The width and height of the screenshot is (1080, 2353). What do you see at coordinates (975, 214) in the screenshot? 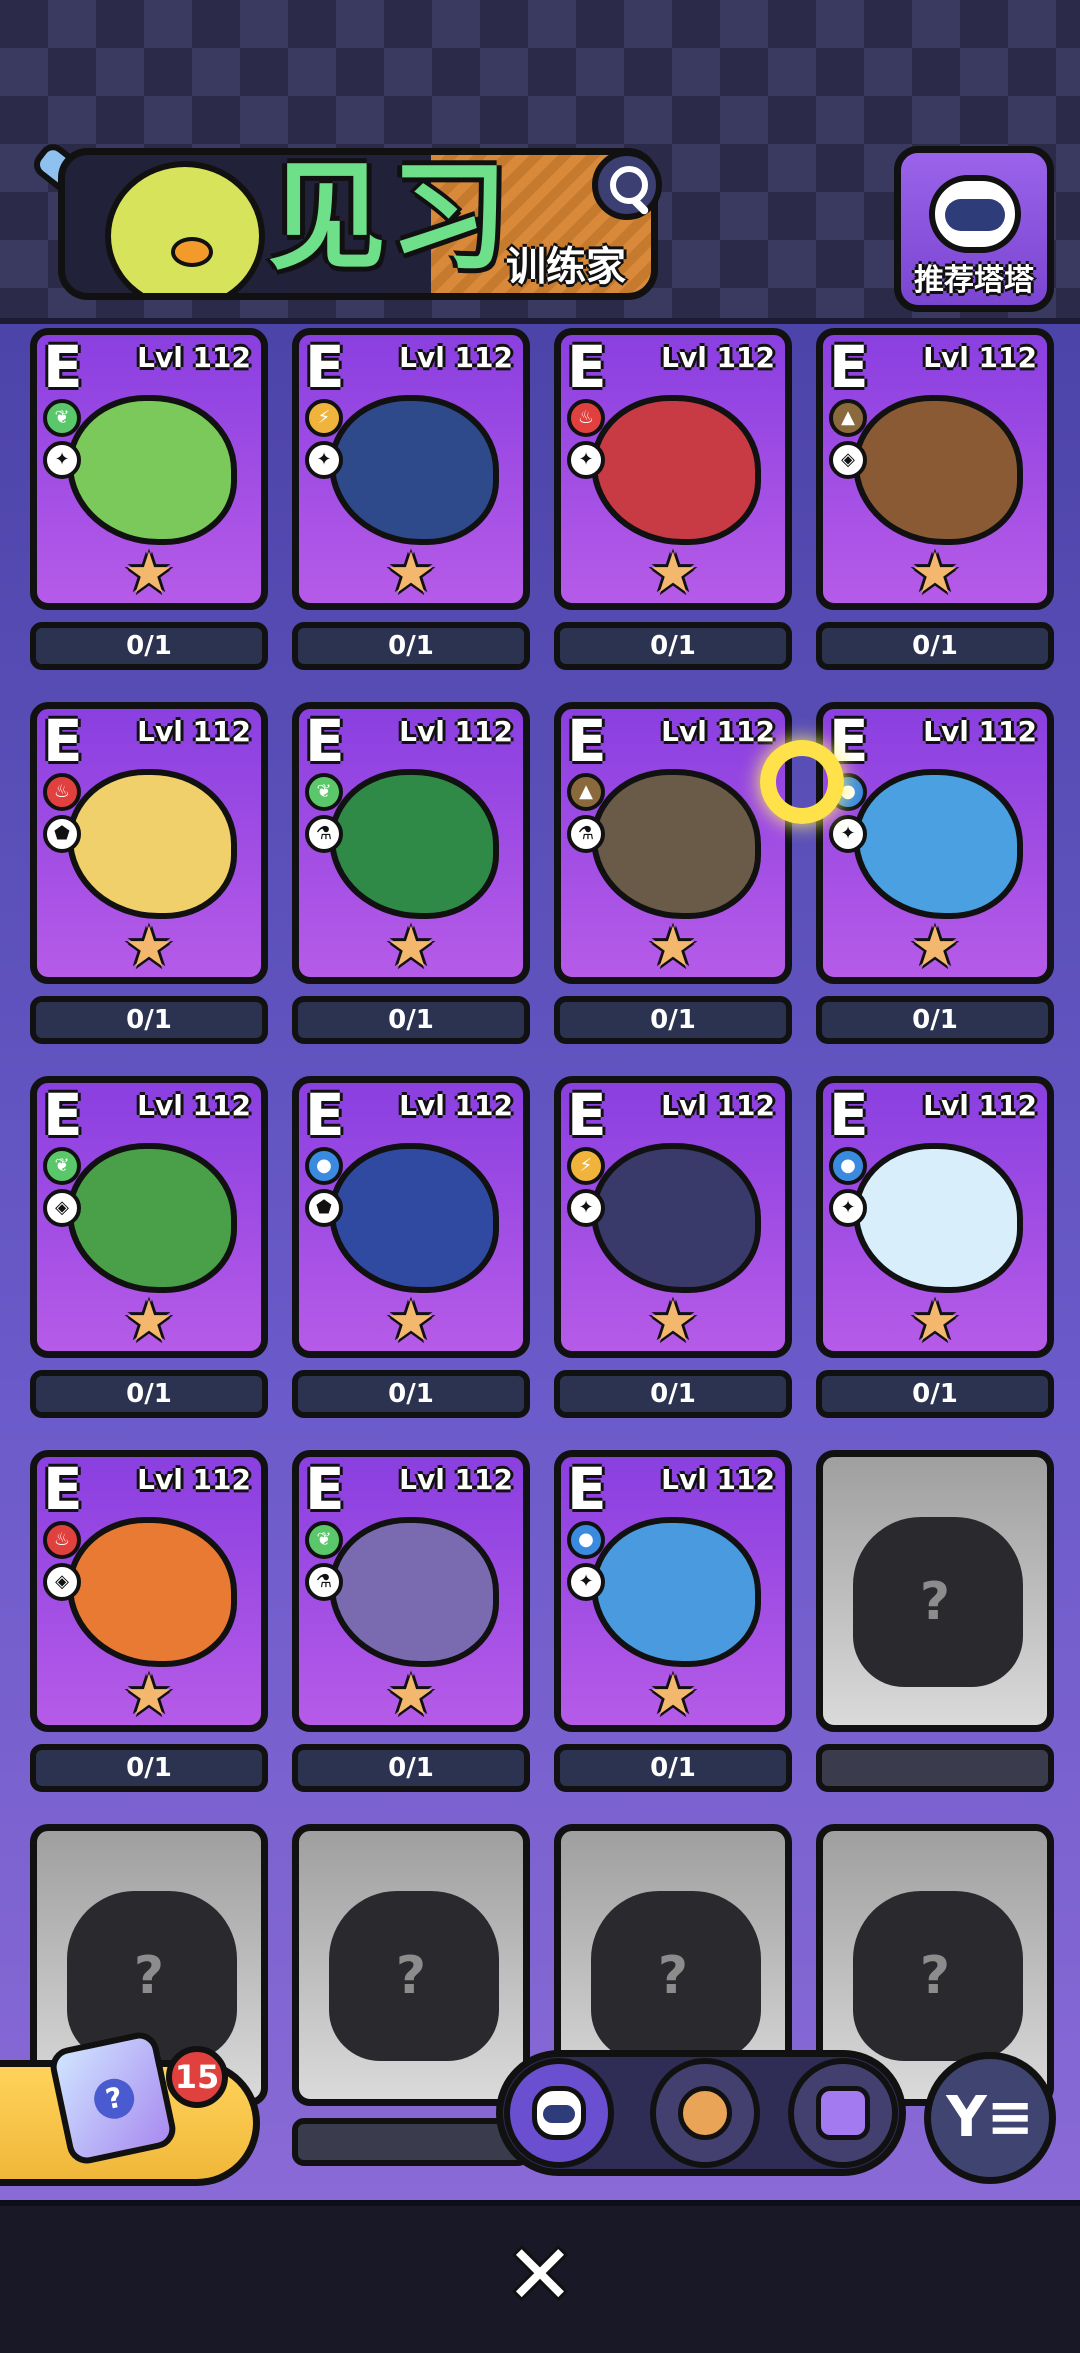
I see `robot-icon` at bounding box center [975, 214].